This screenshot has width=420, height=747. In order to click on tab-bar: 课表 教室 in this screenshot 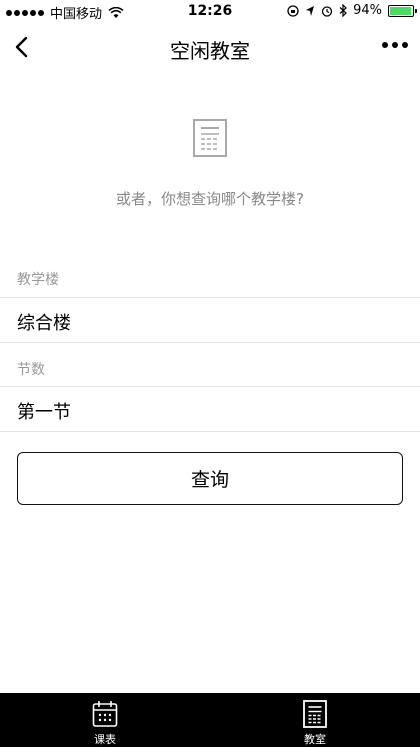, I will do `click(210, 720)`.